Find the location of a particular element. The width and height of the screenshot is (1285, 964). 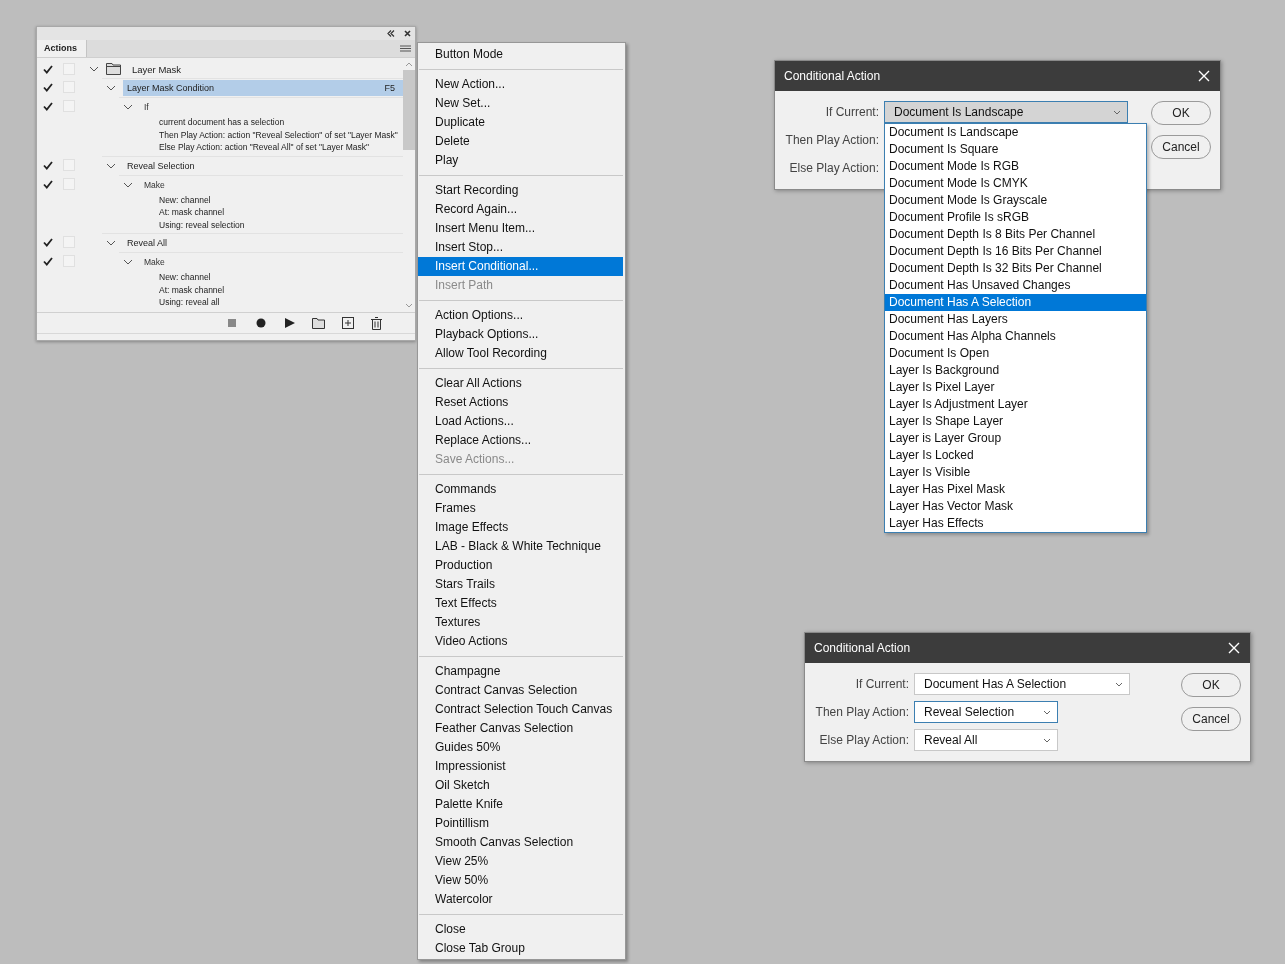

menu-item: Textures is located at coordinates (520, 622).